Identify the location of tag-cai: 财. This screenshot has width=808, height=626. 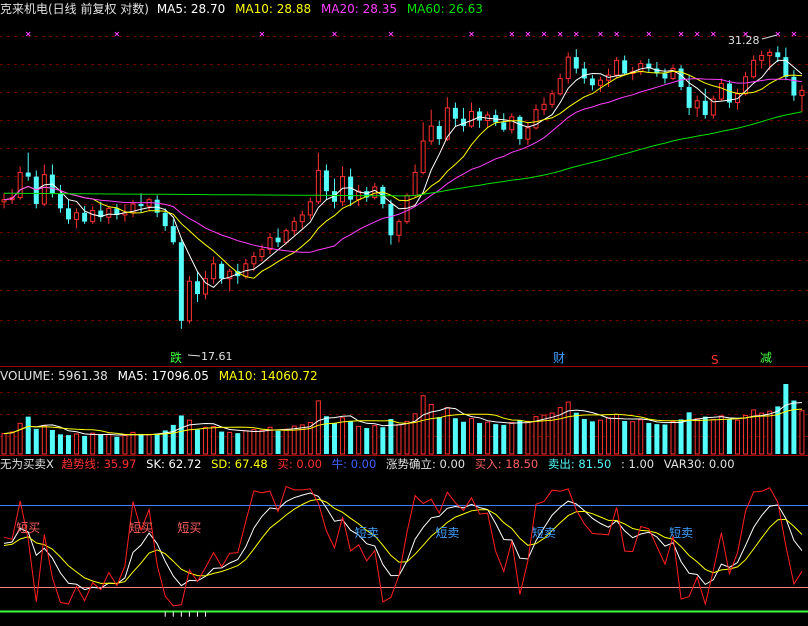
(559, 358).